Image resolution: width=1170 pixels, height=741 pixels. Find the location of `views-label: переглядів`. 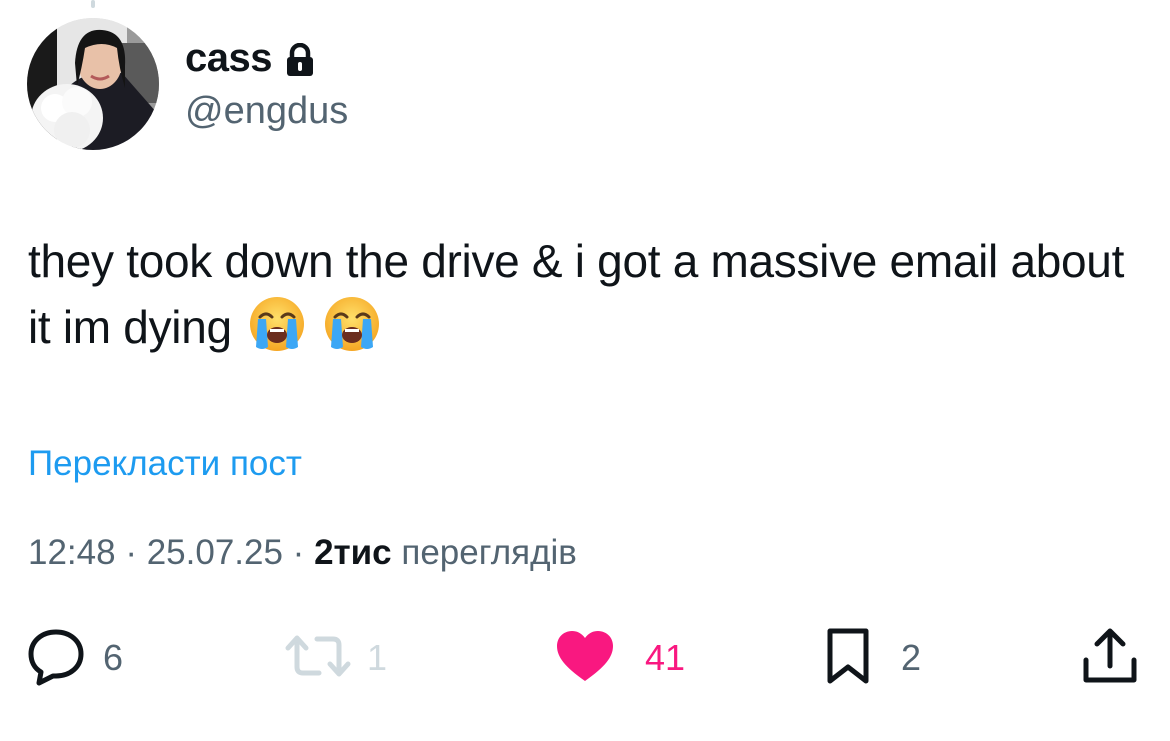

views-label: переглядів is located at coordinates (489, 552).